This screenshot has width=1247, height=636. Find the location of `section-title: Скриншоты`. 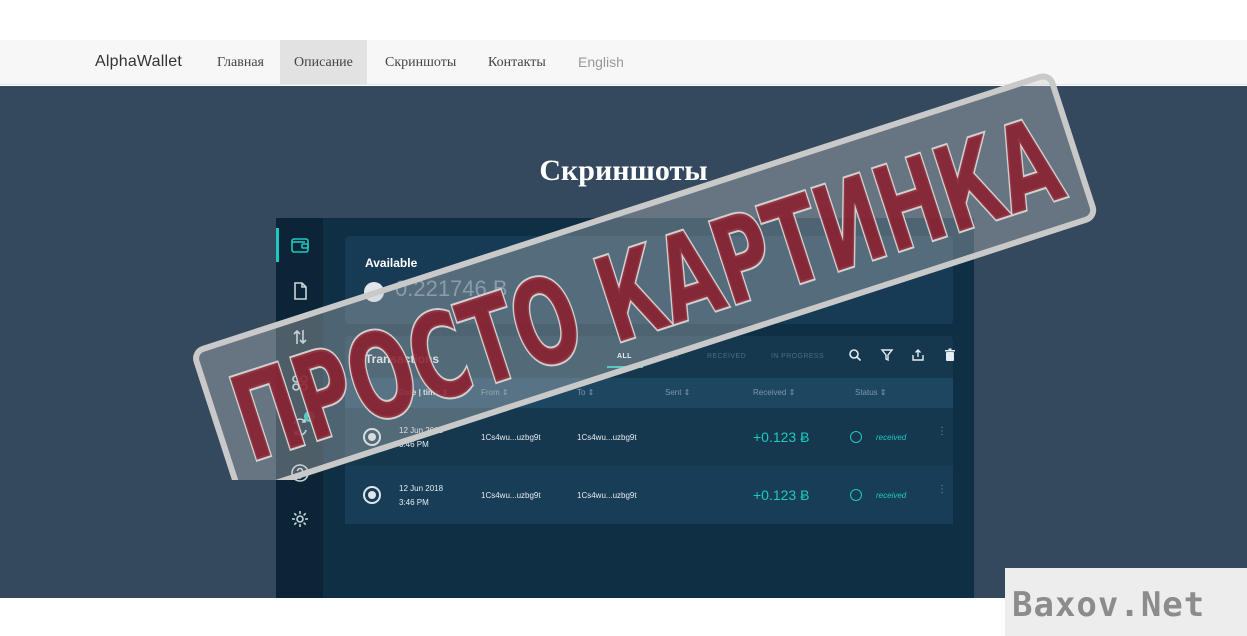

section-title: Скриншоты is located at coordinates (623, 170).